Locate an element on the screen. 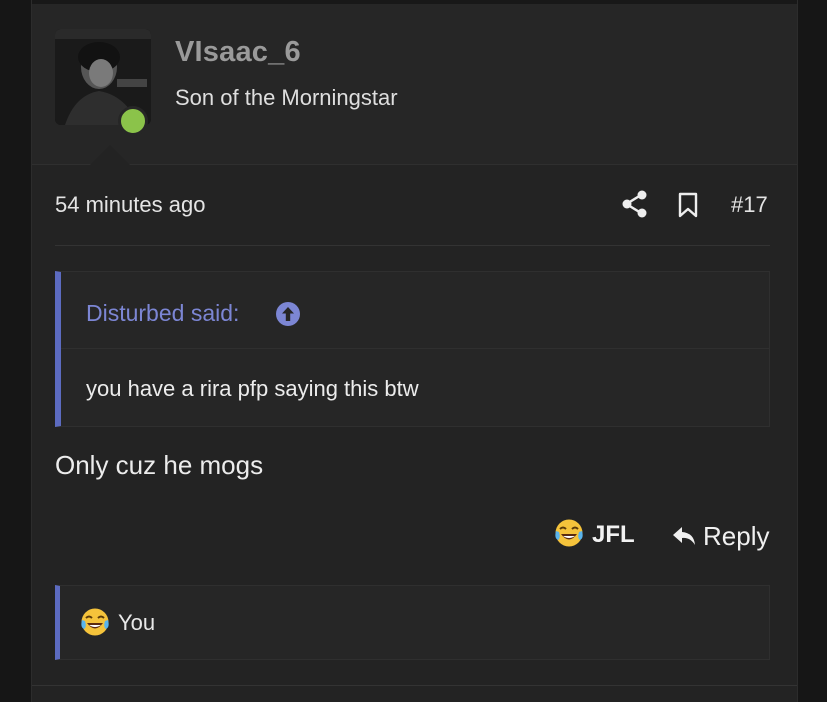  reaction-label: JFL is located at coordinates (613, 535).